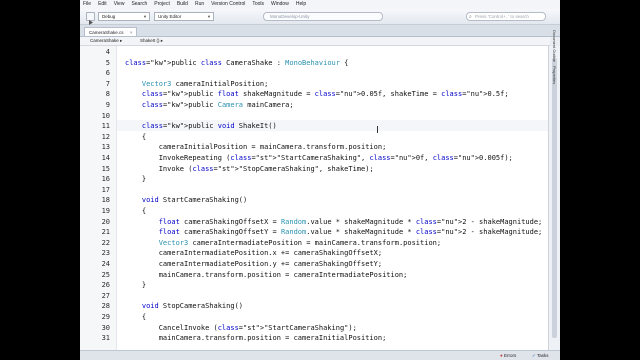 The width and height of the screenshot is (640, 360). Describe the element at coordinates (105, 158) in the screenshot. I see `line-number: 14` at that location.